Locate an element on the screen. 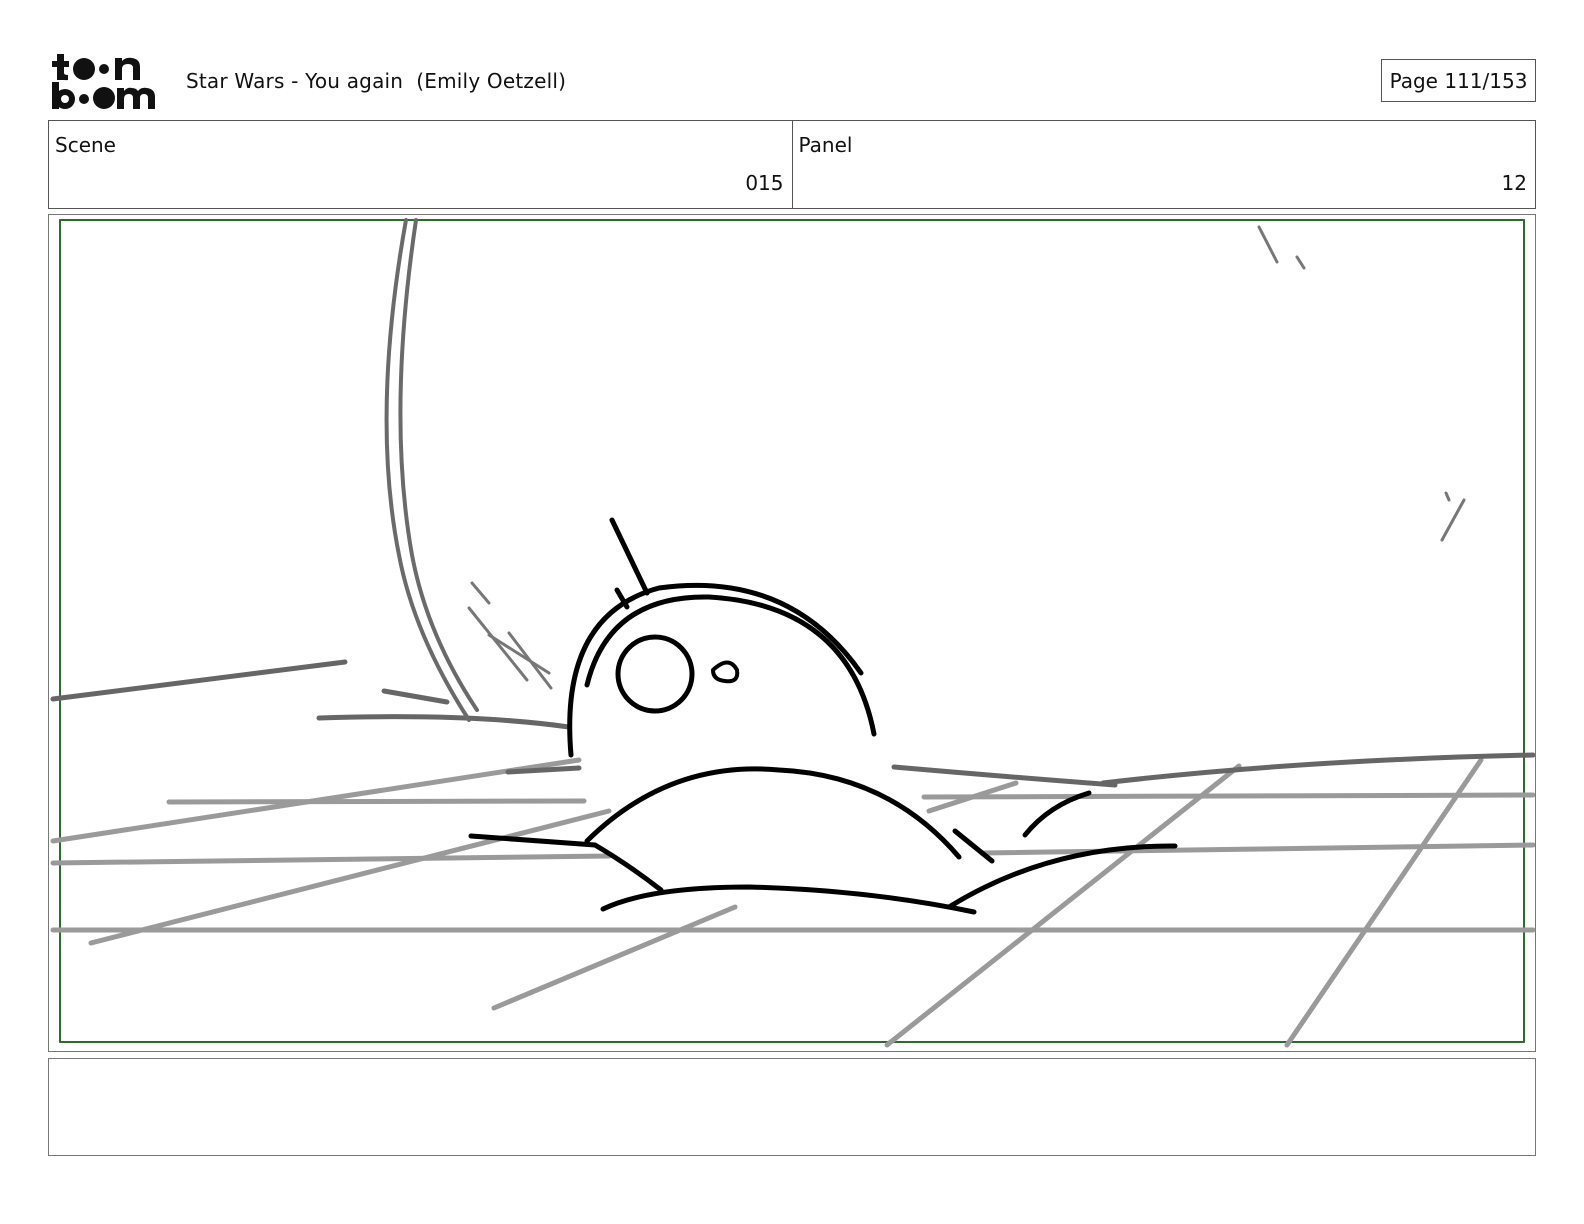  notes-box is located at coordinates (792, 1107).